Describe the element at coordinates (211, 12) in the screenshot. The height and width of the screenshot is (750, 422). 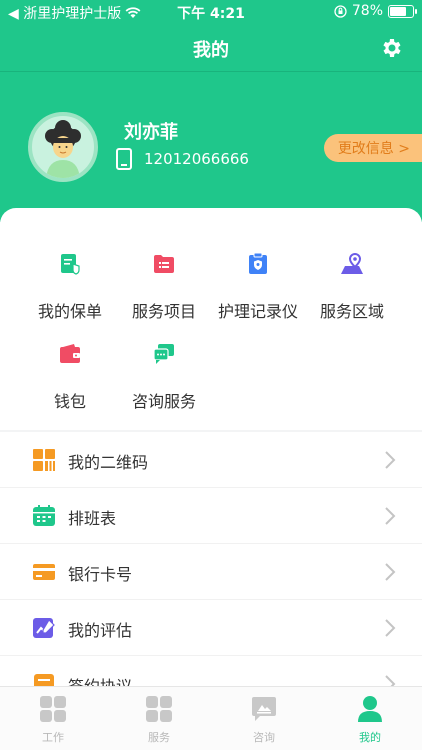
I see `status-bar: ◀ 浙里护理护士版 下午 4:21 78%` at that location.